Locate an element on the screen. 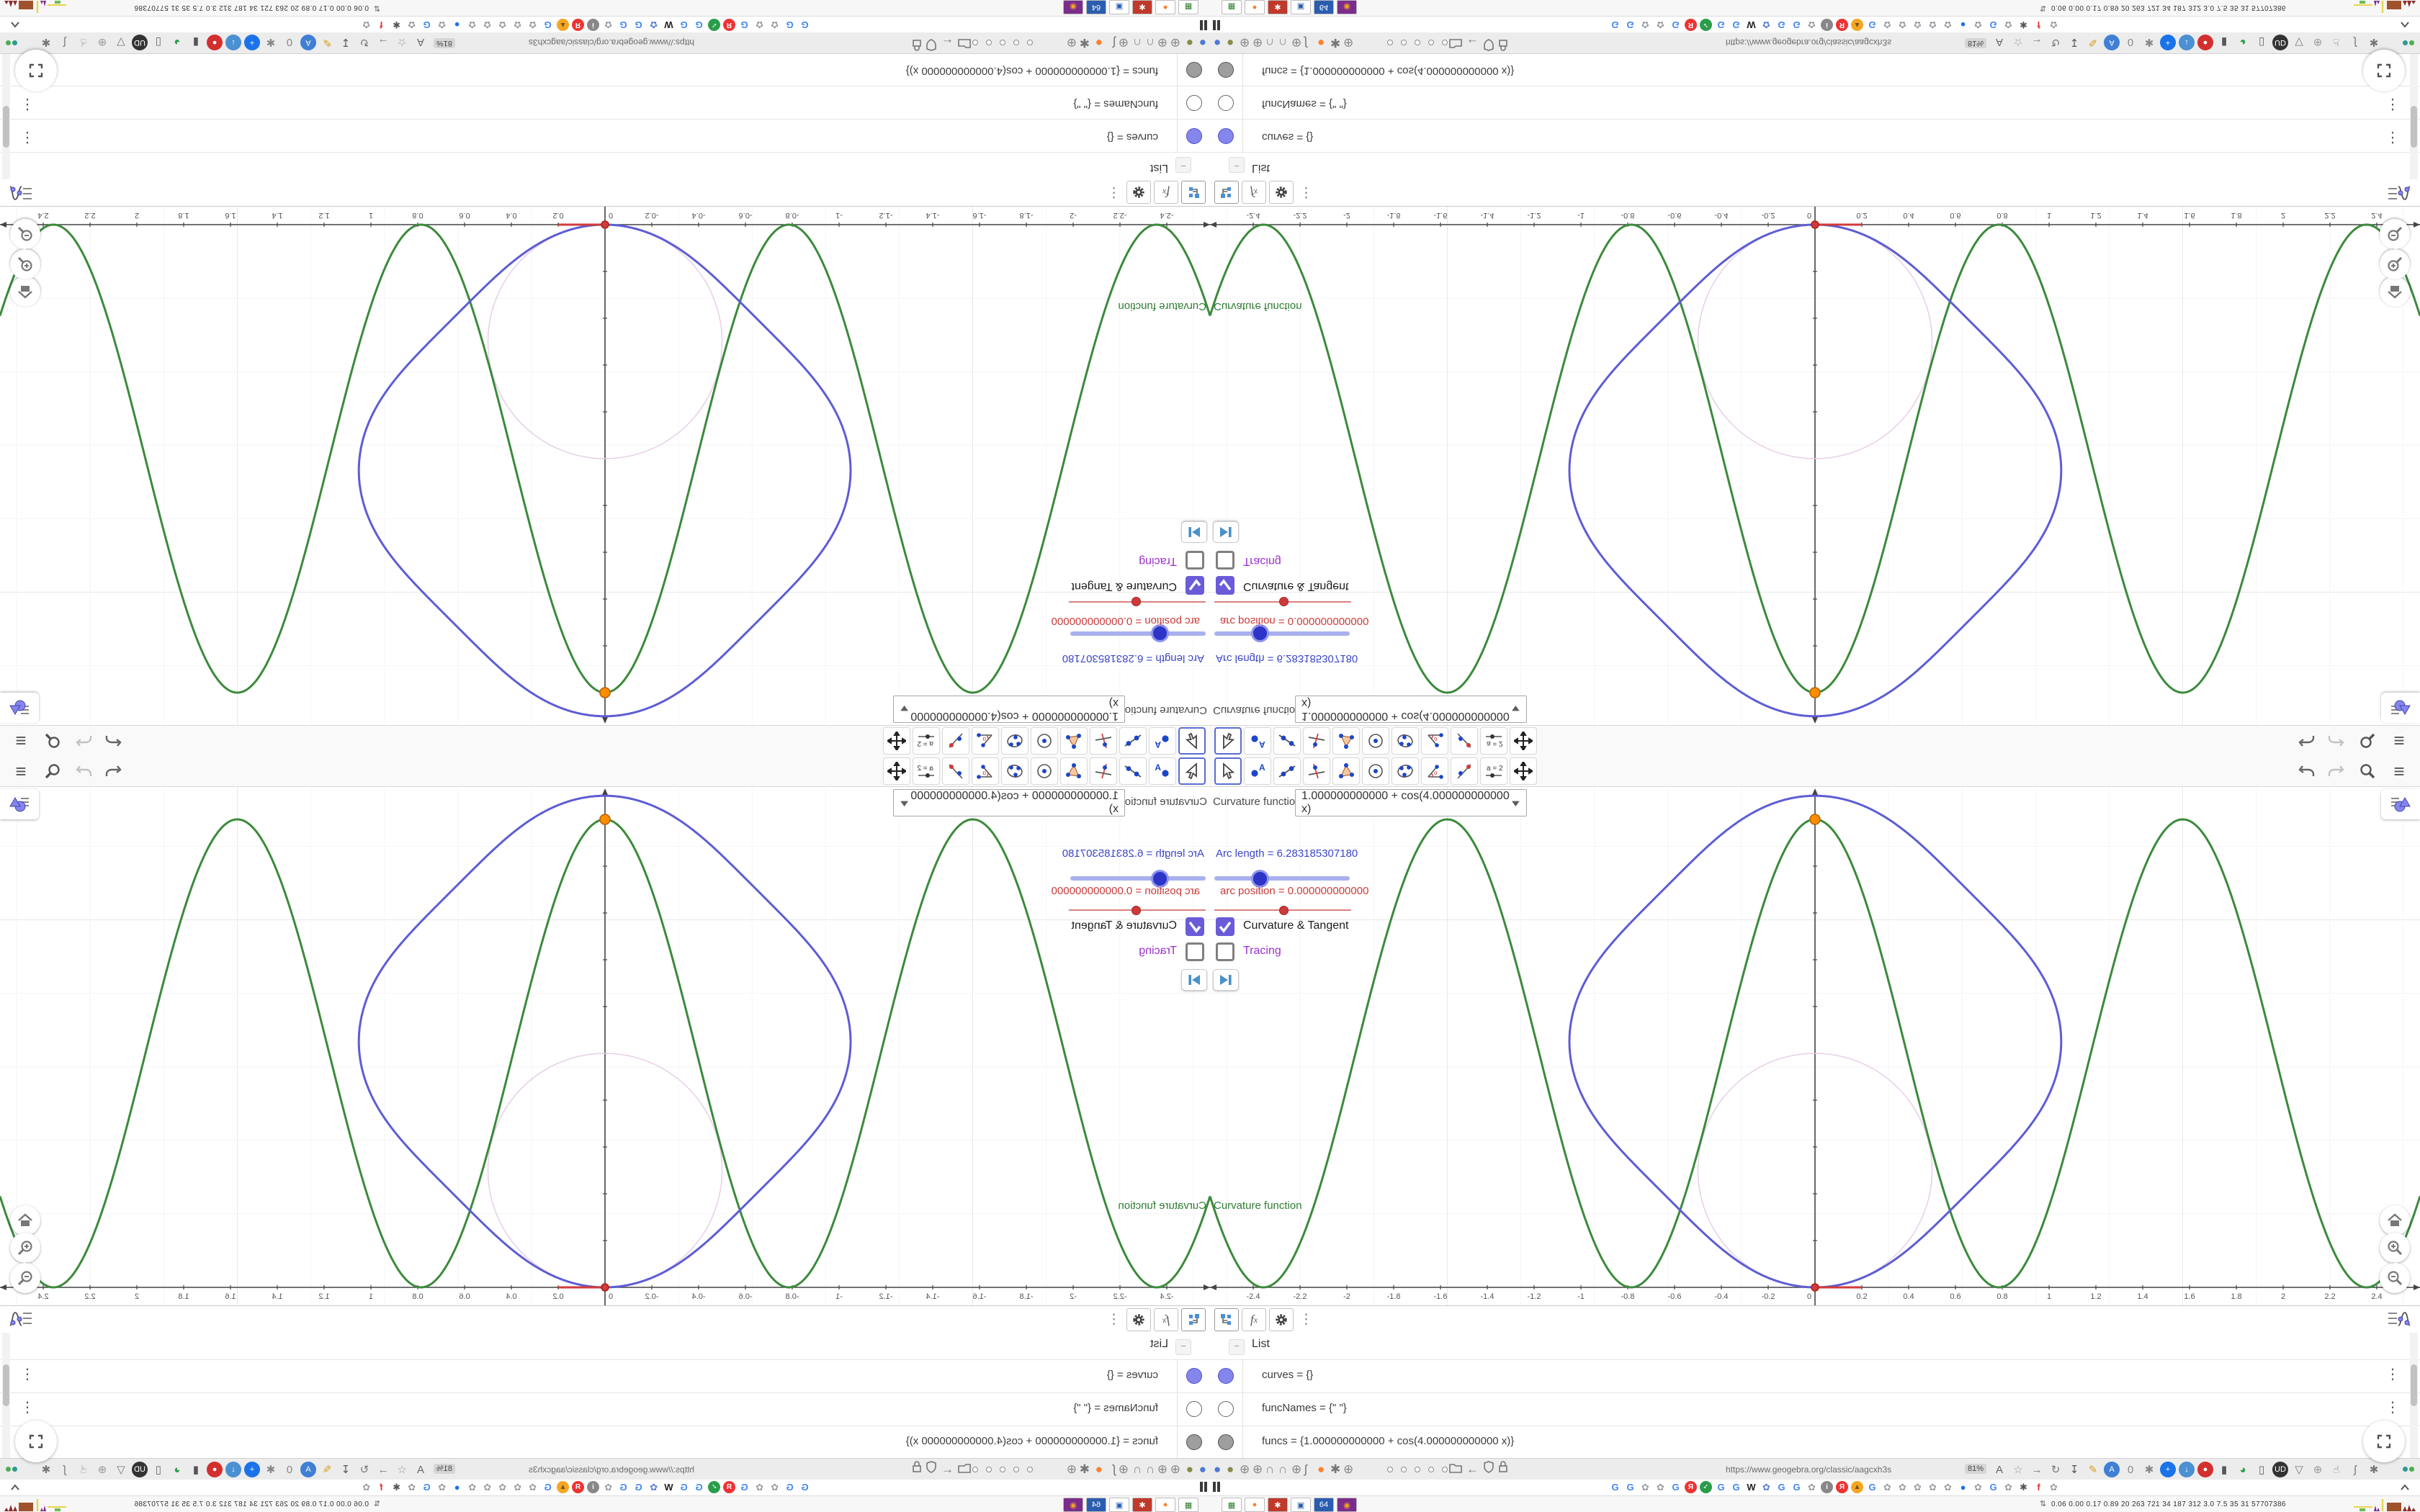  tracing-checkbox is located at coordinates (1195, 560).